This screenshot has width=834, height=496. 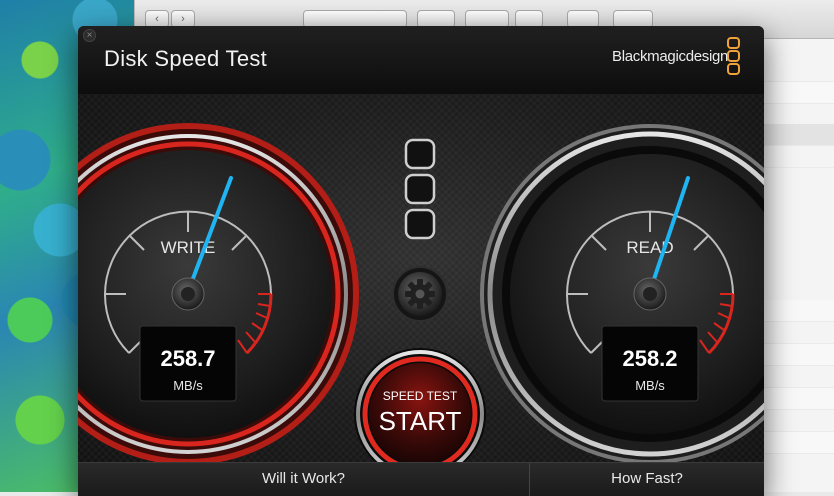 What do you see at coordinates (420, 396) in the screenshot?
I see `start-button-caption: SPEED TEST` at bounding box center [420, 396].